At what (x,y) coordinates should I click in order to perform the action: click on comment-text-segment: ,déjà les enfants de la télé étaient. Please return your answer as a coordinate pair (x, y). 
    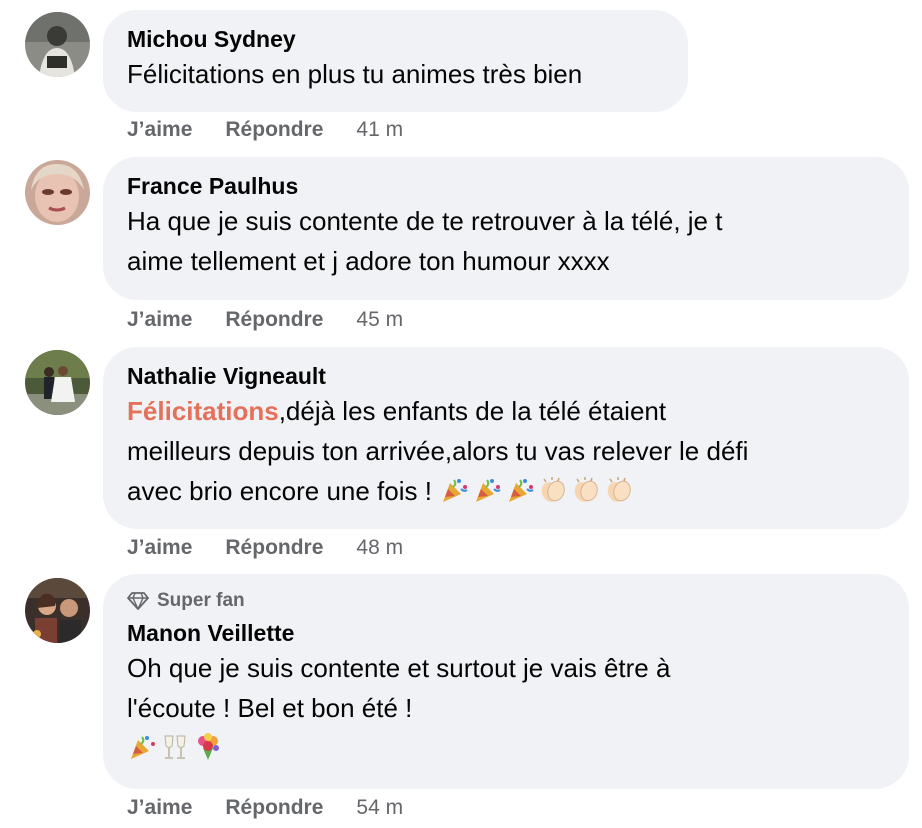
    Looking at the image, I should click on (472, 411).